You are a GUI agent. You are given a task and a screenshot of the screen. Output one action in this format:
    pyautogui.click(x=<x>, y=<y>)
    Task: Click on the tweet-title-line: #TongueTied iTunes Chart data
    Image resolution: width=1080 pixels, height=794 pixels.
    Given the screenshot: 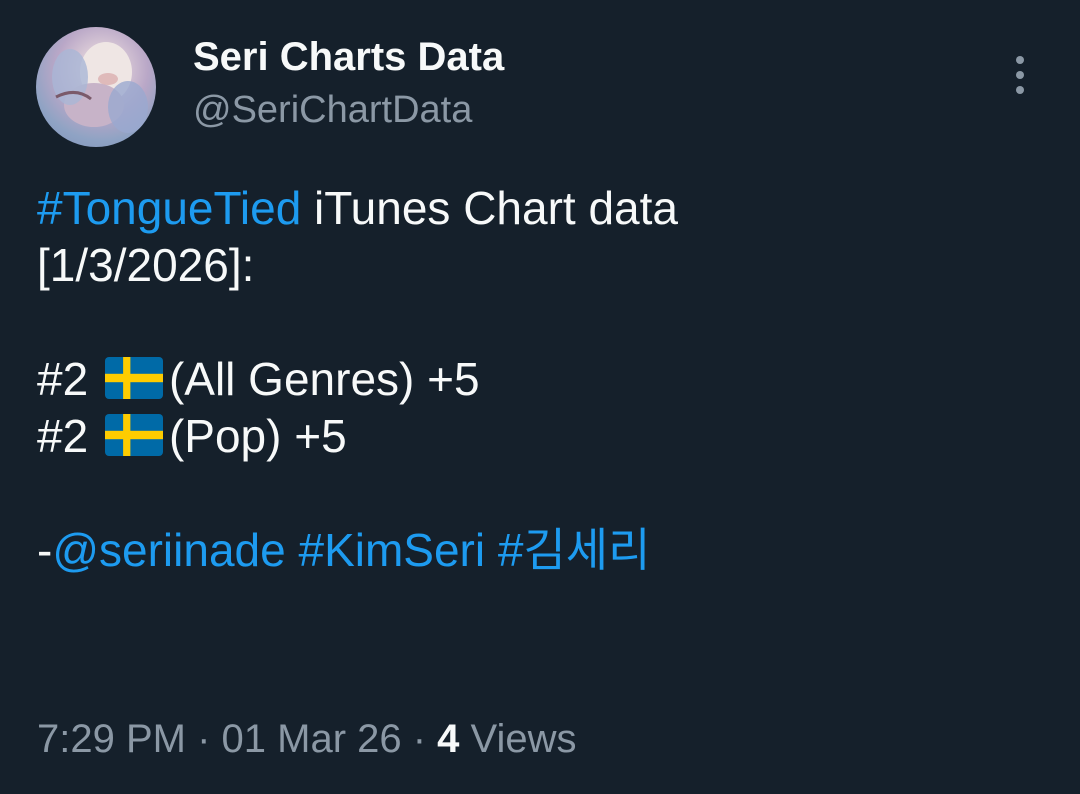 What is the action you would take?
    pyautogui.click(x=542, y=208)
    